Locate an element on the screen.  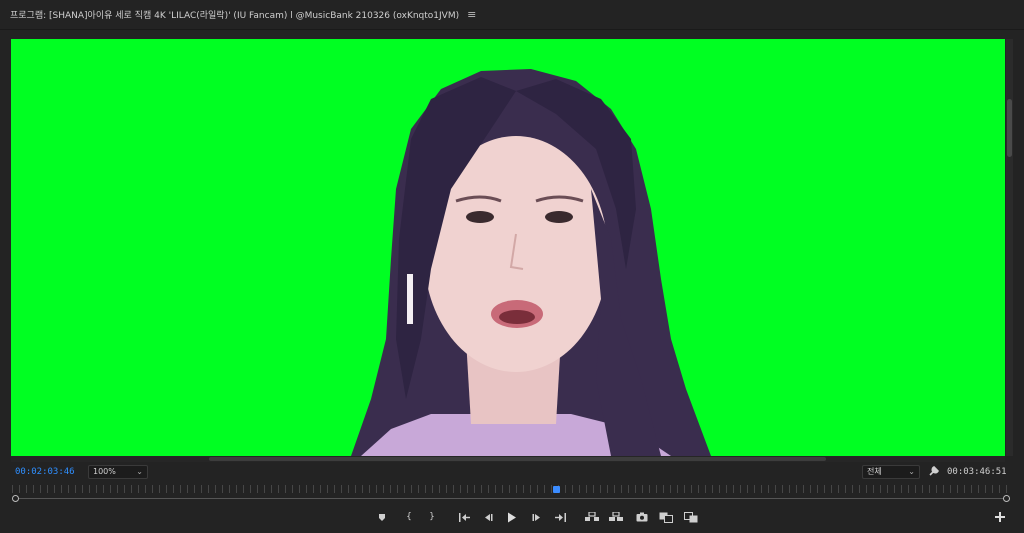
step-forward-button is located at coordinates (537, 517).